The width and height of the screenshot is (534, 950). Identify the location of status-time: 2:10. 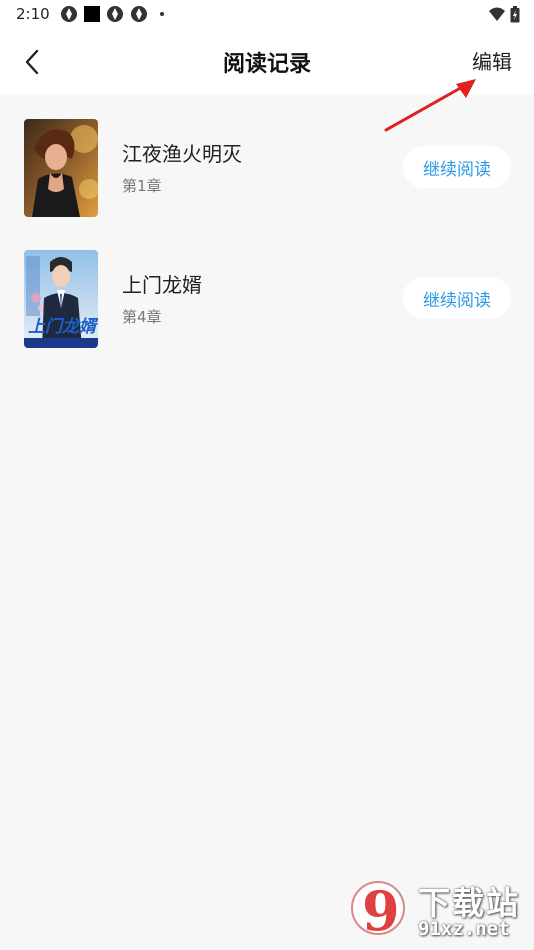
(33, 14).